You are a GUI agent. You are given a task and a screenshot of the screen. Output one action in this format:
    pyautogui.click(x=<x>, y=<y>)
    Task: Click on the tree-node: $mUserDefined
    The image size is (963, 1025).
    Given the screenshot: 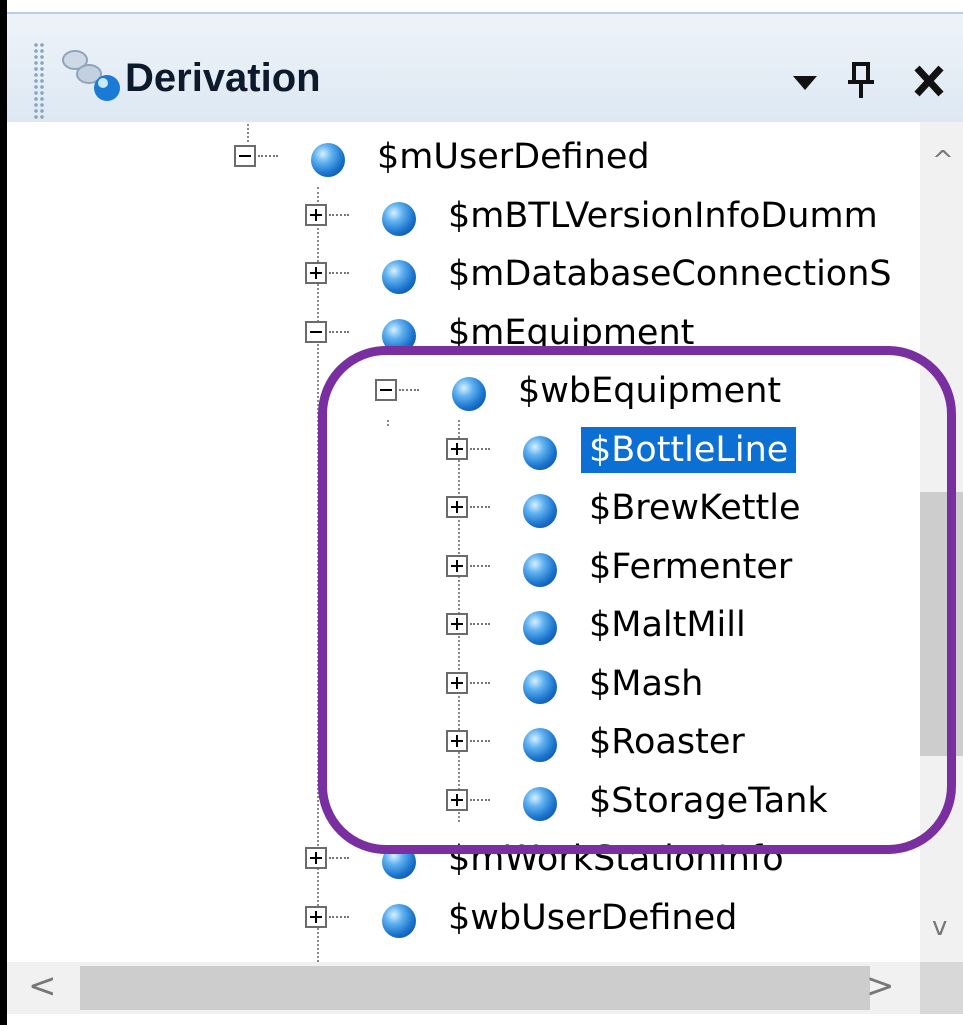 What is the action you would take?
    pyautogui.click(x=463, y=160)
    